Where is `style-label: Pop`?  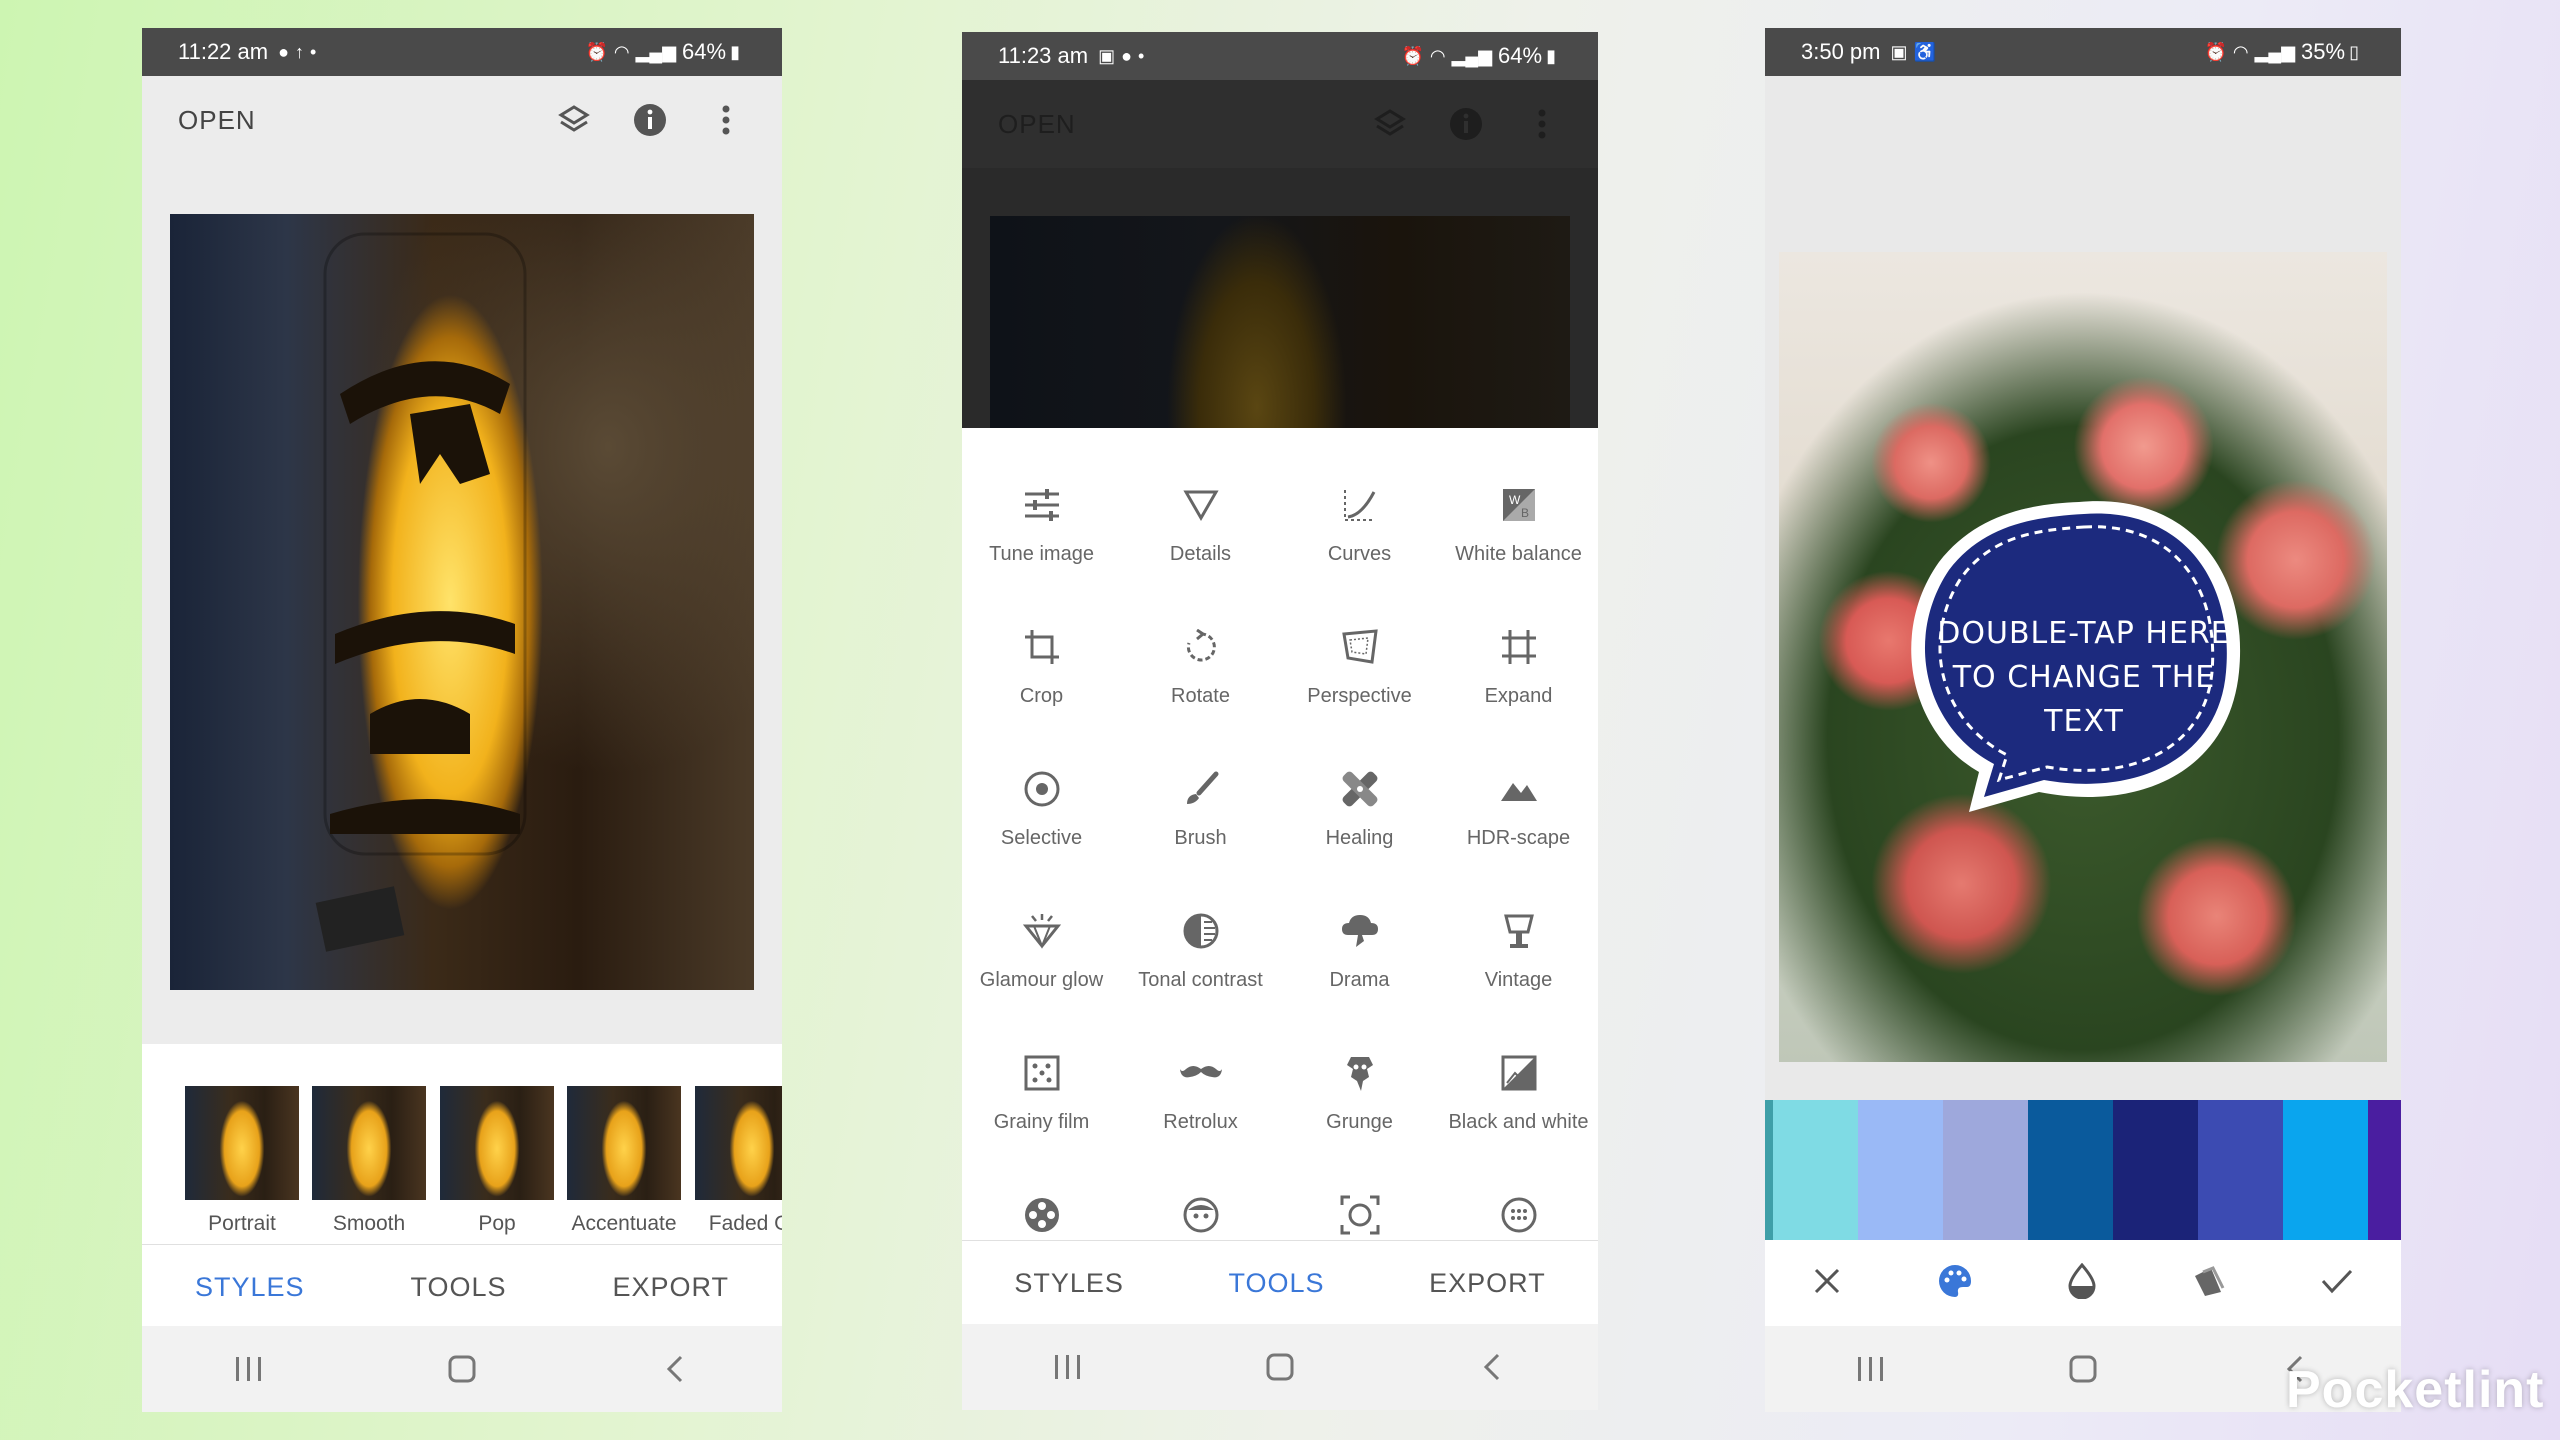 style-label: Pop is located at coordinates (497, 1223).